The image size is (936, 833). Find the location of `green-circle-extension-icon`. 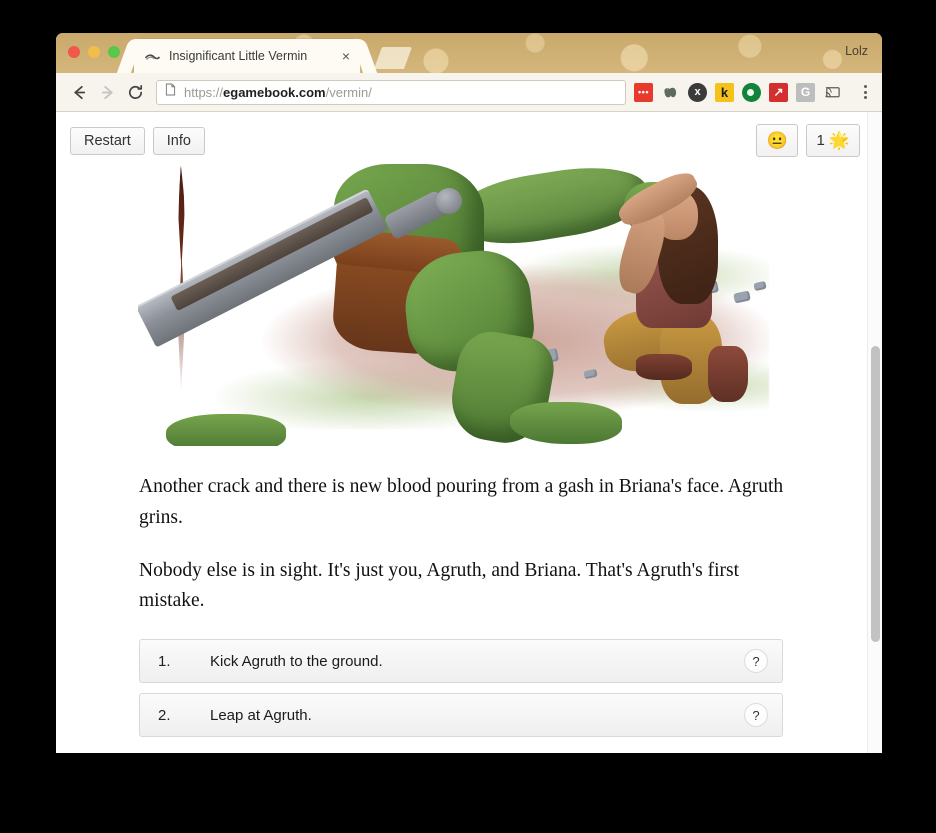

green-circle-extension-icon is located at coordinates (751, 92).